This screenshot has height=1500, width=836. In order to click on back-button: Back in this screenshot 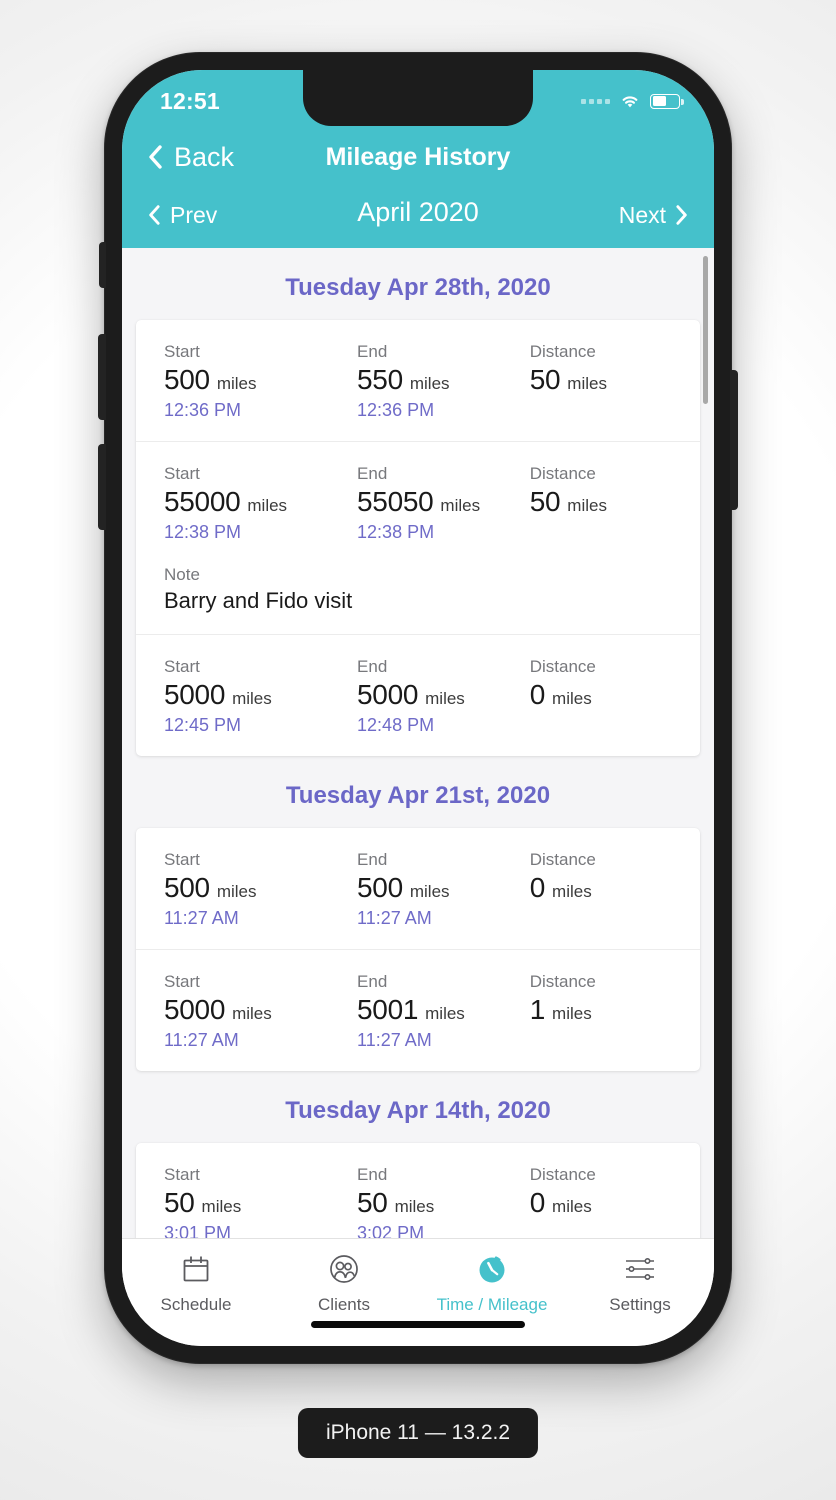, I will do `click(191, 157)`.